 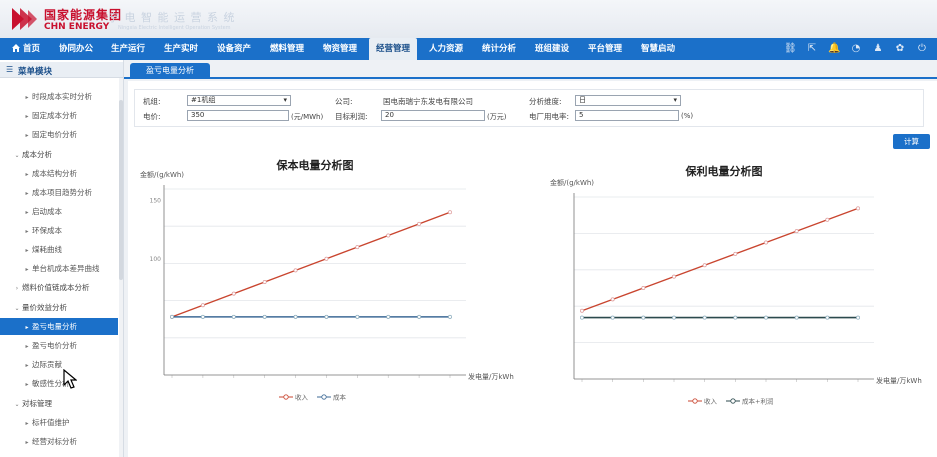 I want to click on sidebar-item: ⌄ 成本分析, so click(x=59, y=154).